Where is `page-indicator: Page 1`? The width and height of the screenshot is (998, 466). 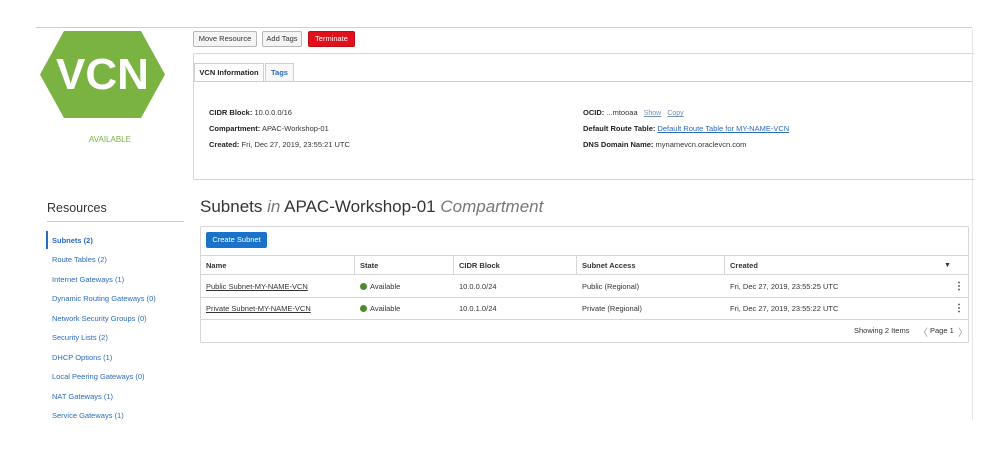
page-indicator: Page 1 is located at coordinates (942, 330).